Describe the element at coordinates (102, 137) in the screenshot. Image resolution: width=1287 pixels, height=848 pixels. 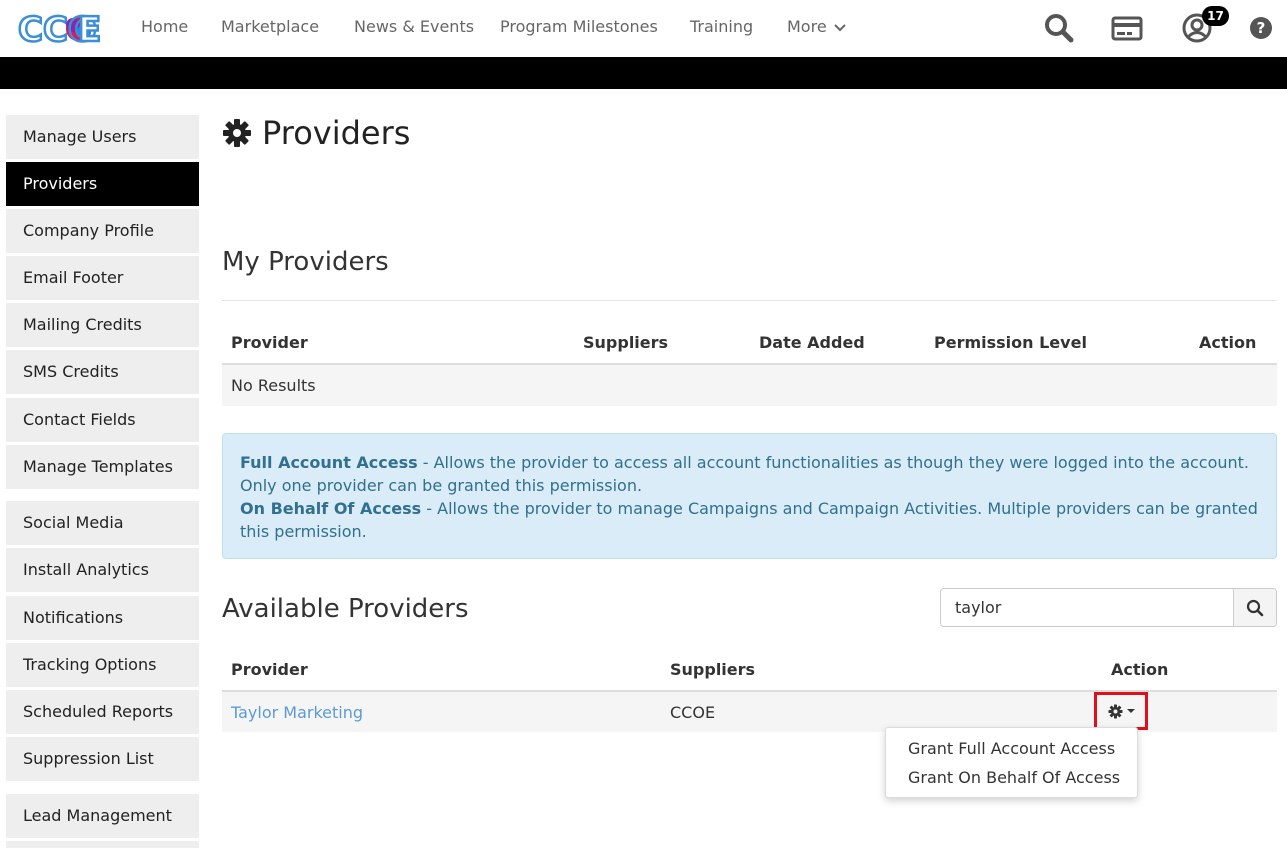
I see `sidebar-item-manage-users: Manage Users` at that location.